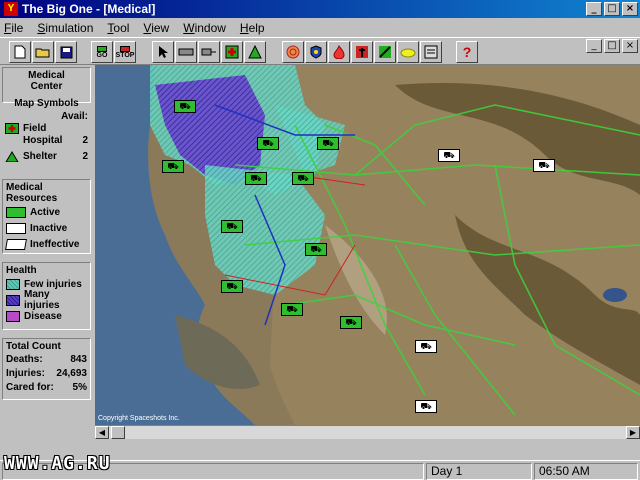 The image size is (640, 480). What do you see at coordinates (209, 52) in the screenshot?
I see `move-tool-icon` at bounding box center [209, 52].